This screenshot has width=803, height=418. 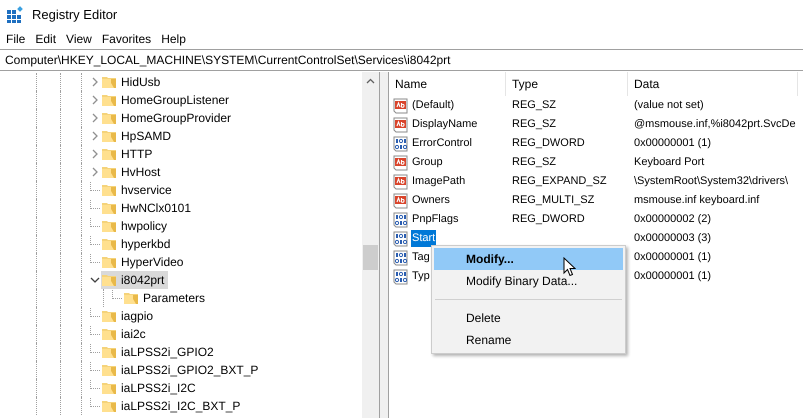 What do you see at coordinates (148, 208) in the screenshot?
I see `tree-item: HwNClx0101` at bounding box center [148, 208].